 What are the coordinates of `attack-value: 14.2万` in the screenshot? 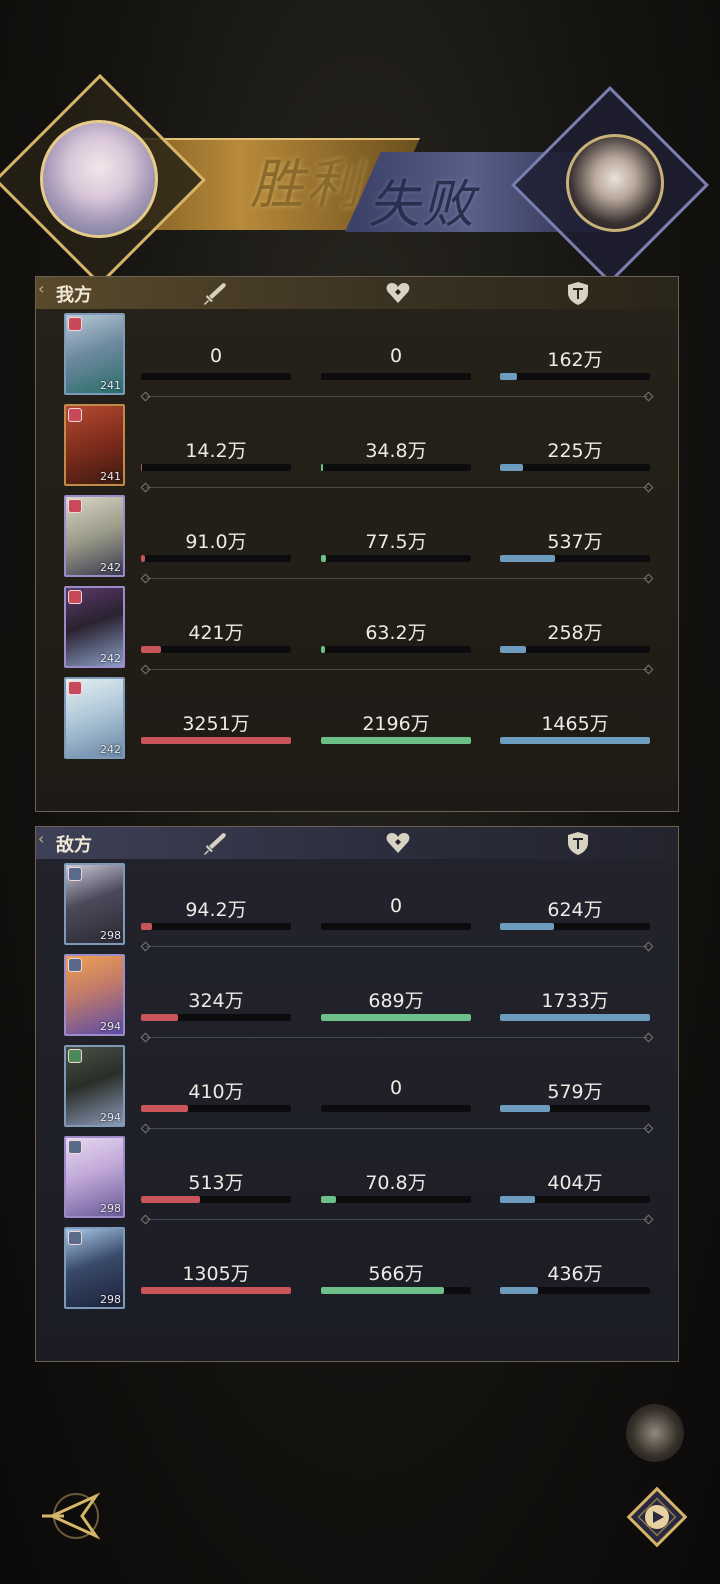 It's located at (216, 451).